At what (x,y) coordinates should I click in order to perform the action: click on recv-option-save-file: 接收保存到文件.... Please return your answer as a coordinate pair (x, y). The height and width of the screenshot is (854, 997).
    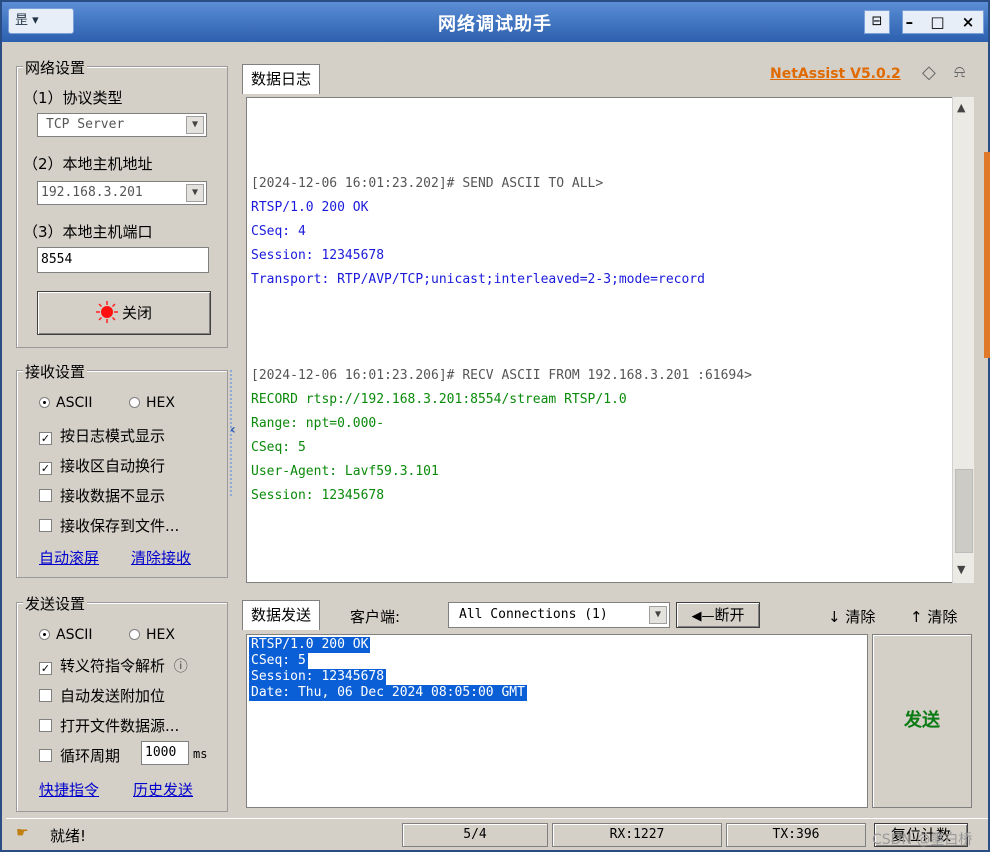
    Looking at the image, I should click on (109, 525).